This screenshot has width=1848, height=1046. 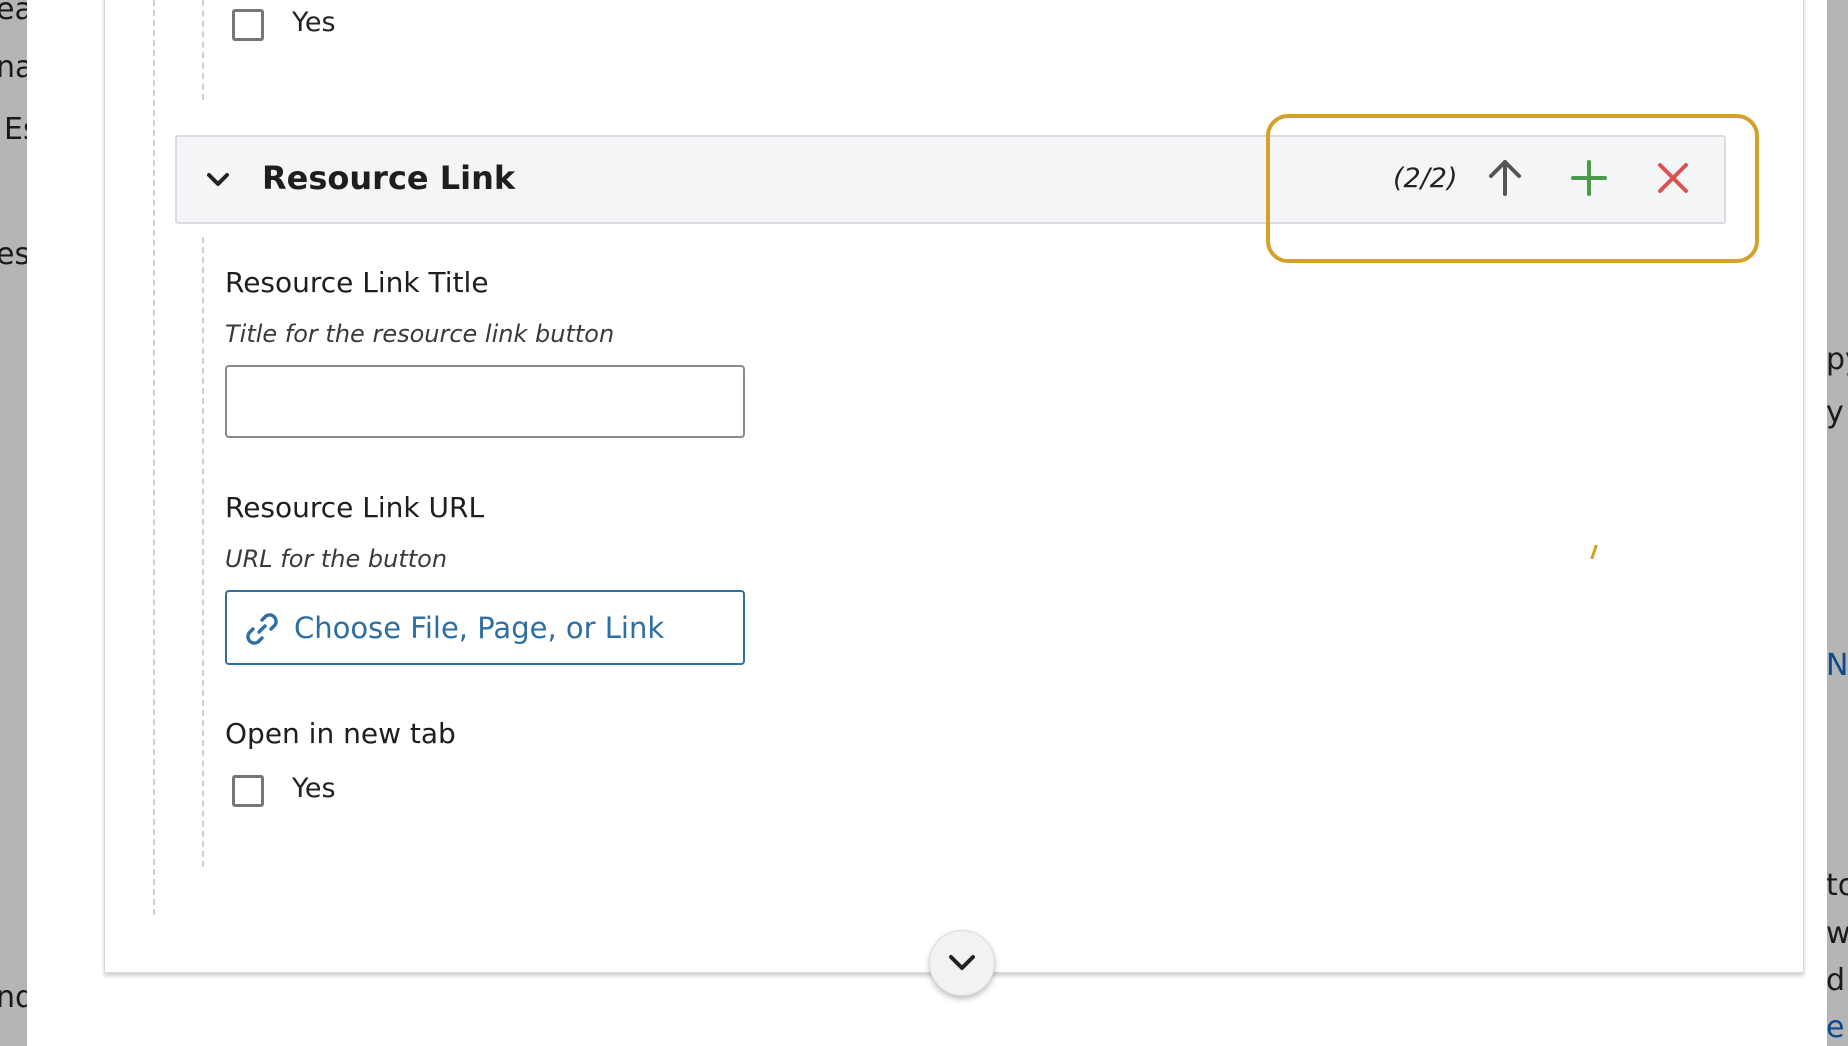 I want to click on scroll-down-button, so click(x=962, y=963).